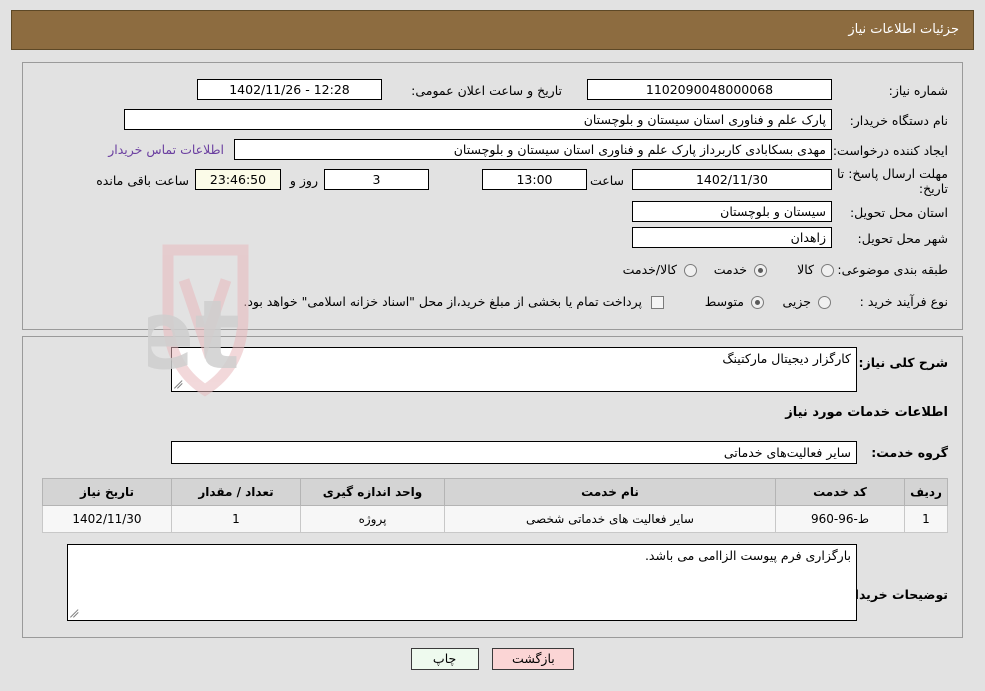  What do you see at coordinates (757, 302) in the screenshot?
I see `radio-process-motavaset` at bounding box center [757, 302].